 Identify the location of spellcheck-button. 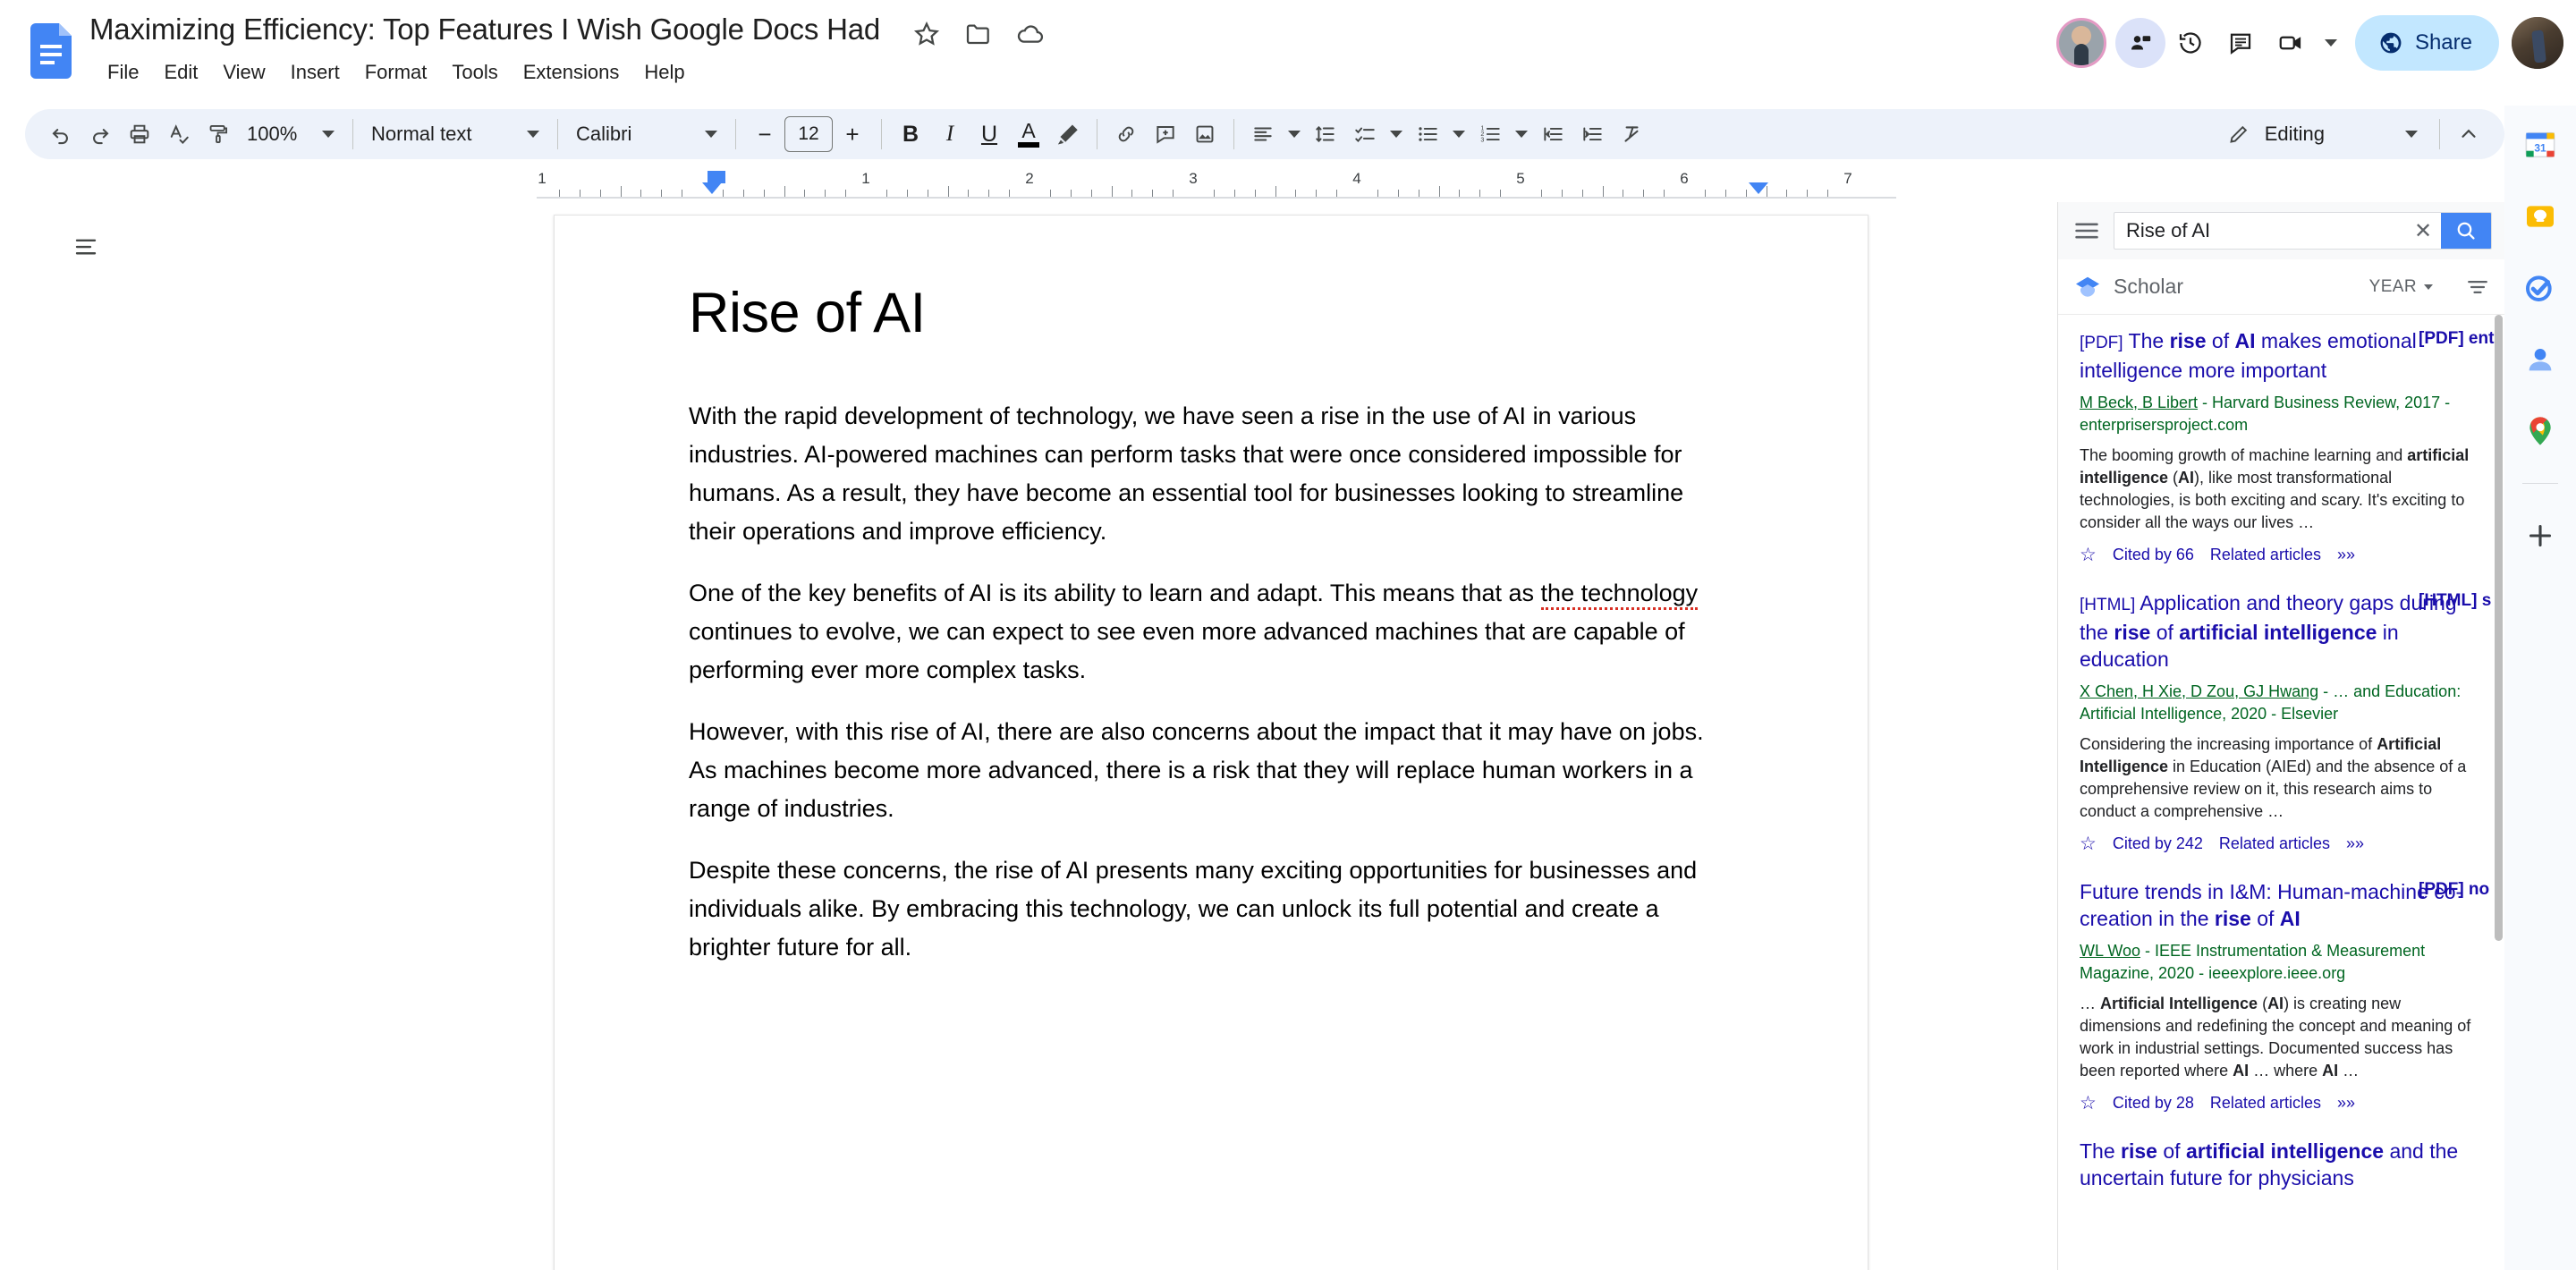
(179, 134).